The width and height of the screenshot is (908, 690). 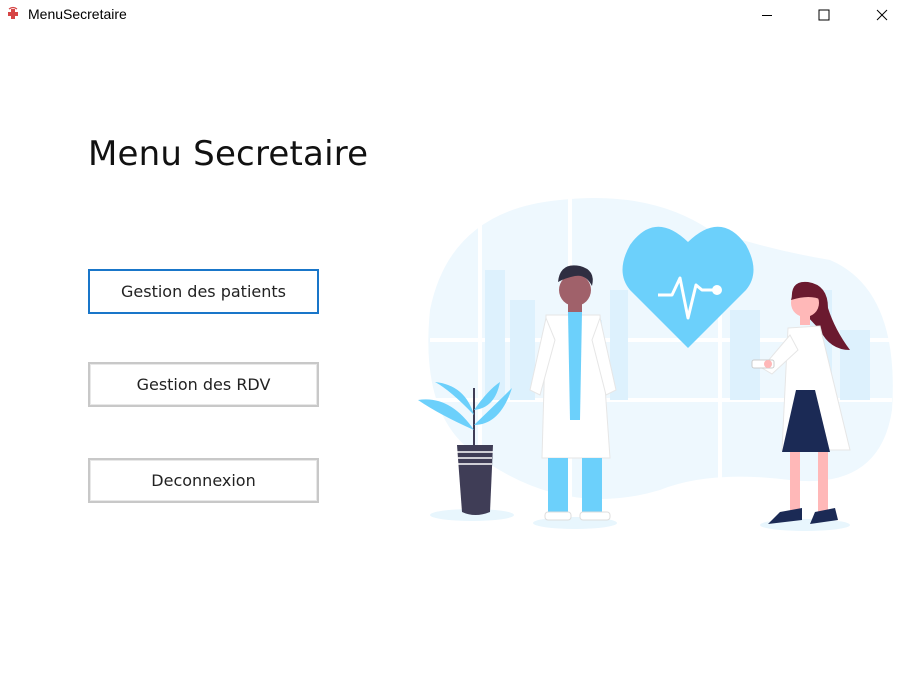 I want to click on medical-cross-icon, so click(x=13, y=12).